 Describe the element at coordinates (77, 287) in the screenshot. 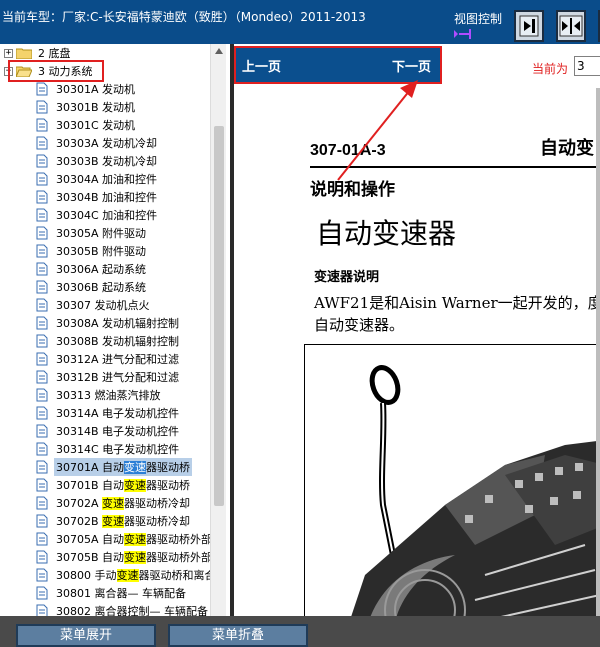

I see `tree-node-code: 30306B` at that location.